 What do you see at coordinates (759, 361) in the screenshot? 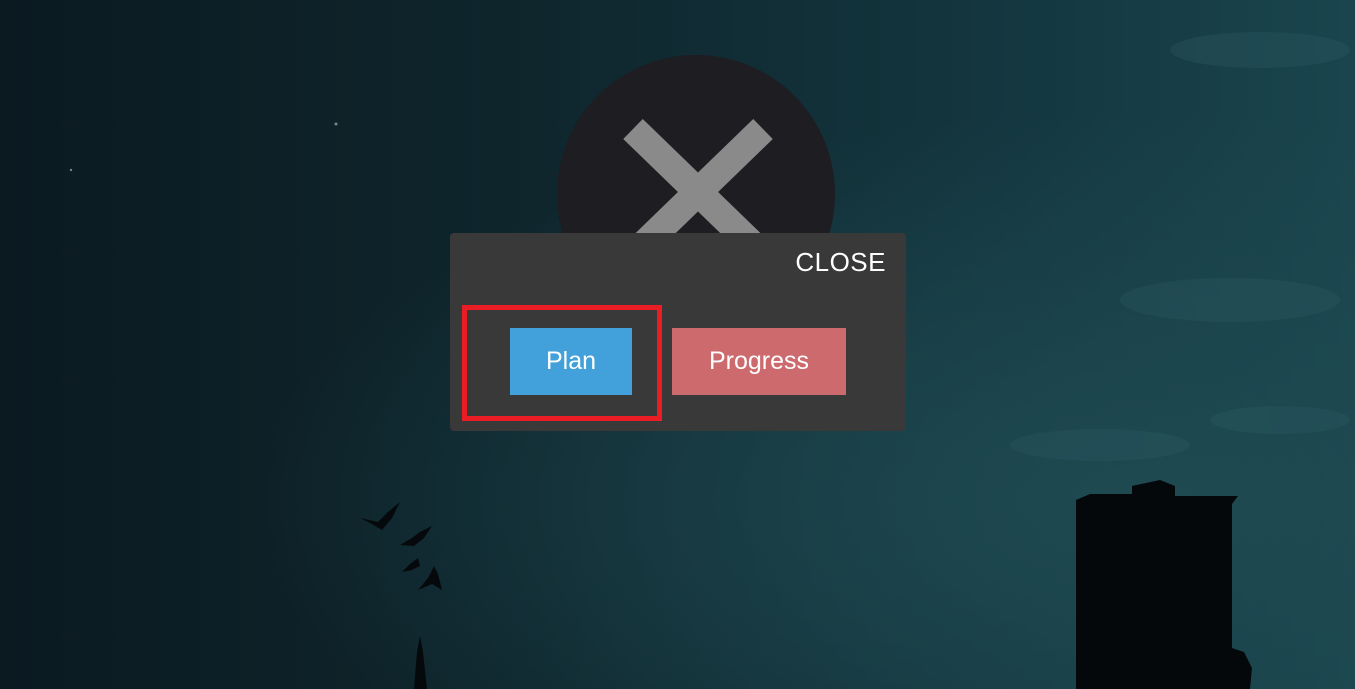
I see `progress-button: Progress` at bounding box center [759, 361].